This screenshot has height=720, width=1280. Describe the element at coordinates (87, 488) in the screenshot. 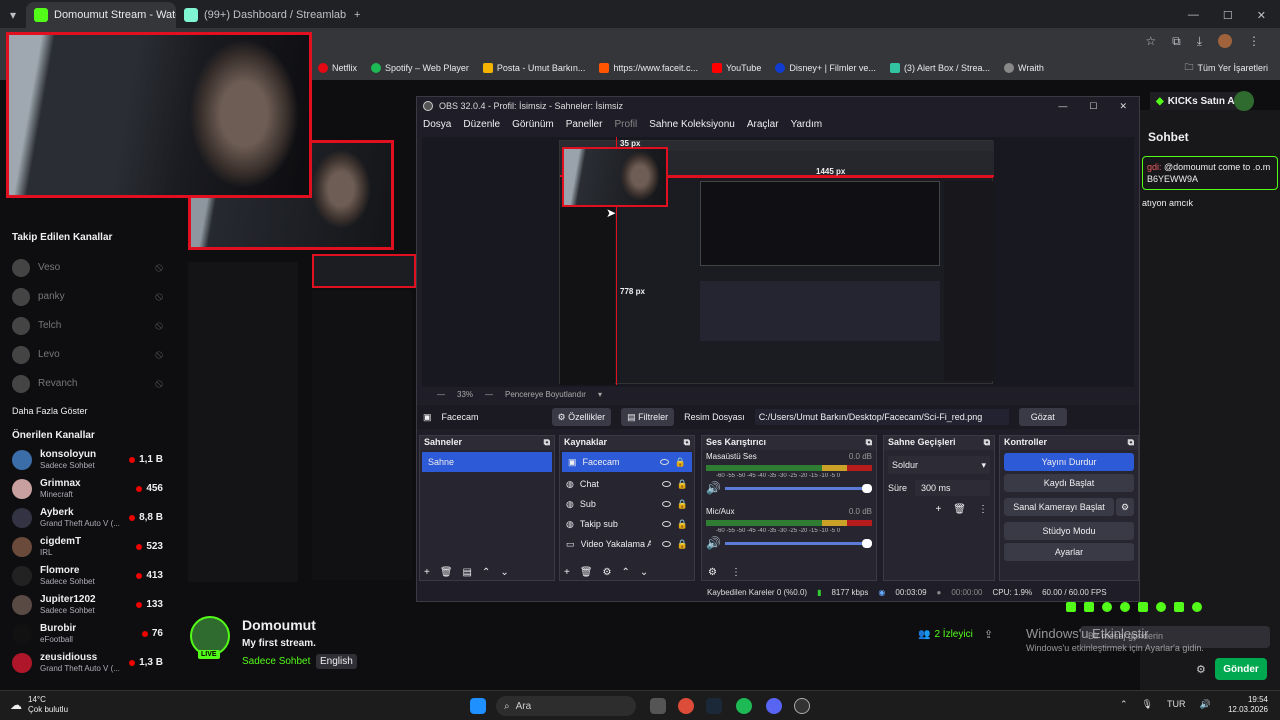

I see `recommended-channel: Grimnax Minecraft 456` at that location.